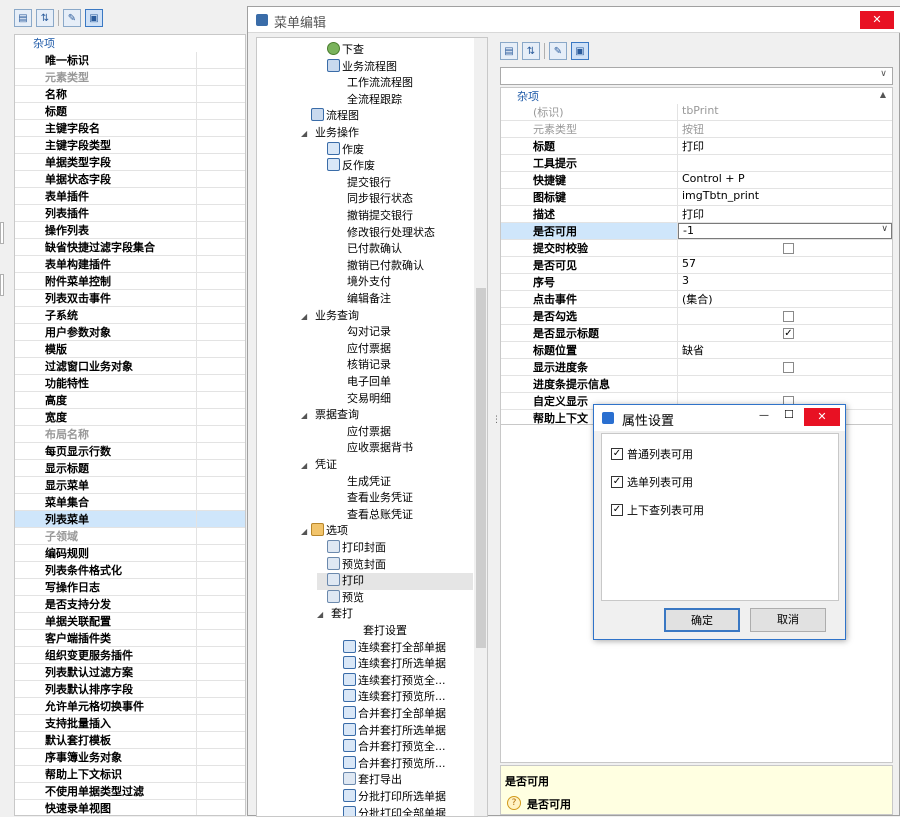  I want to click on tree-item: ◢ 业务操作, so click(330, 133).